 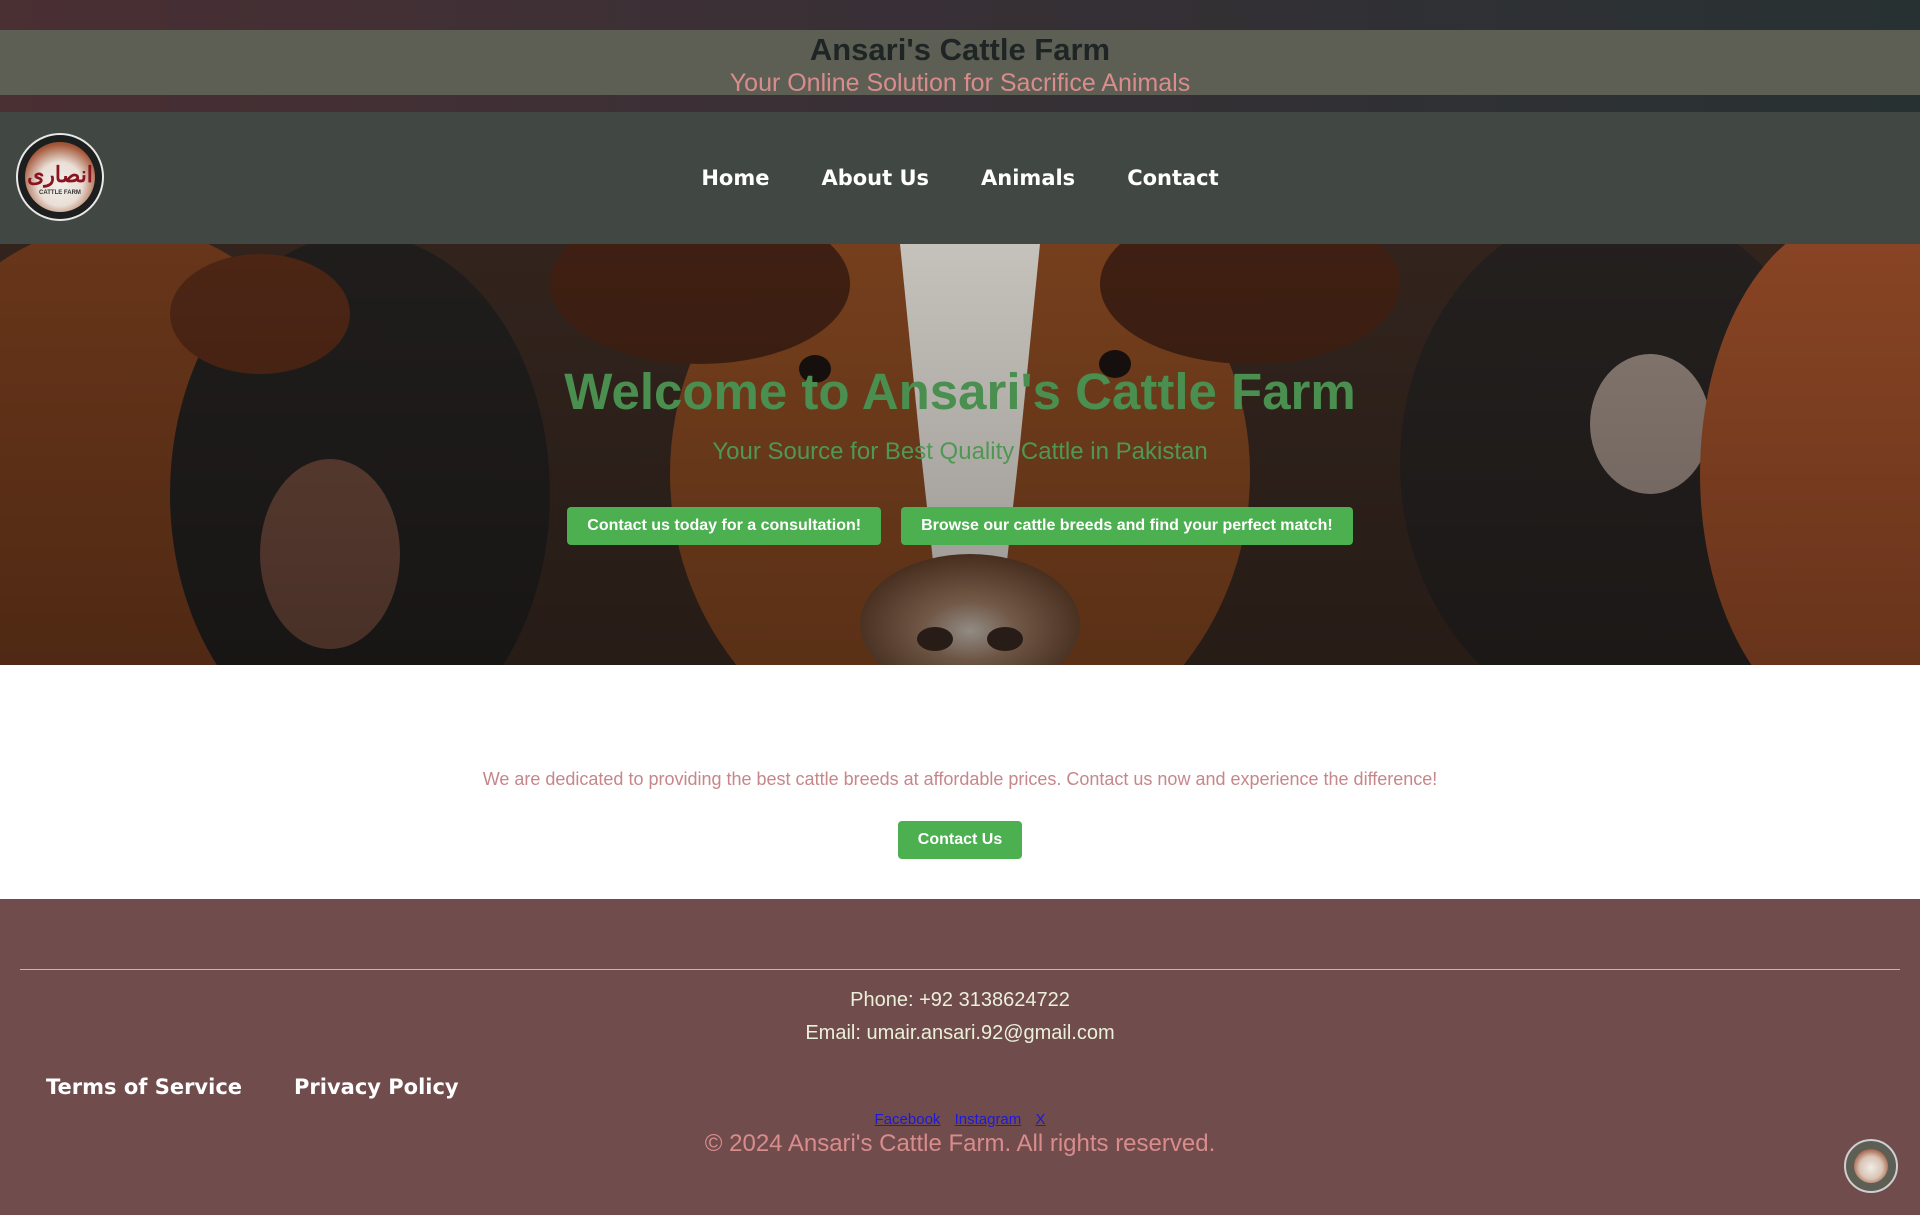 I want to click on site-title: Ansari's Cattle Farm, so click(x=960, y=49).